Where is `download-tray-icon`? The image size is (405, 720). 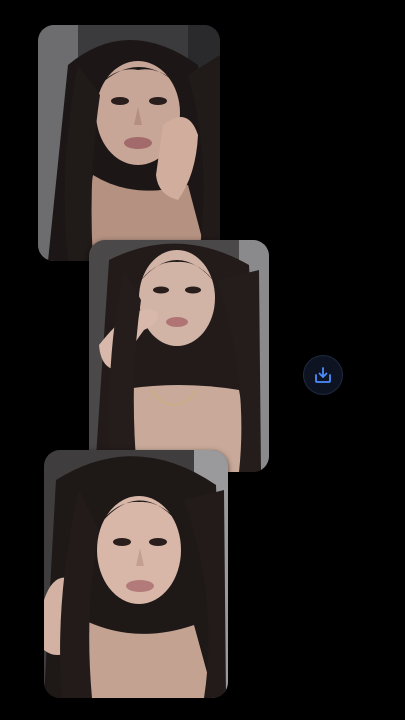
download-tray-icon is located at coordinates (323, 375).